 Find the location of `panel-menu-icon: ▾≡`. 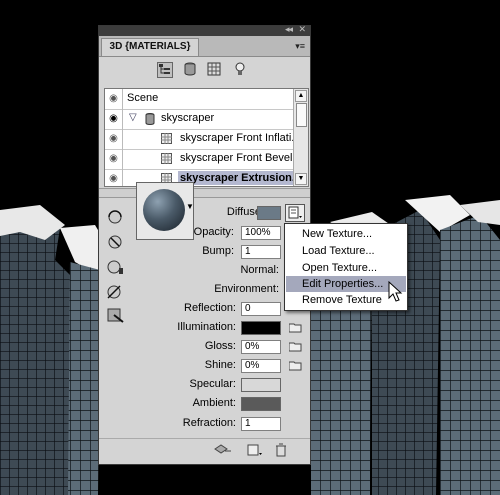

panel-menu-icon: ▾≡ is located at coordinates (300, 46).